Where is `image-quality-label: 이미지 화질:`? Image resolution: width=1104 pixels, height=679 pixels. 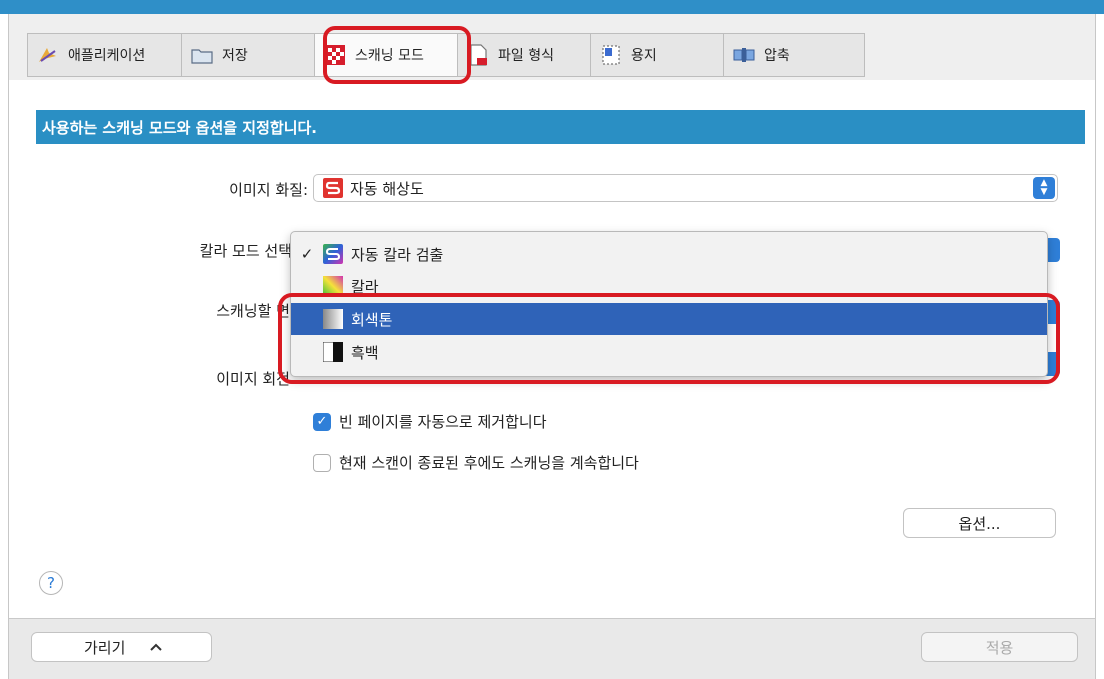 image-quality-label: 이미지 화질: is located at coordinates (268, 190).